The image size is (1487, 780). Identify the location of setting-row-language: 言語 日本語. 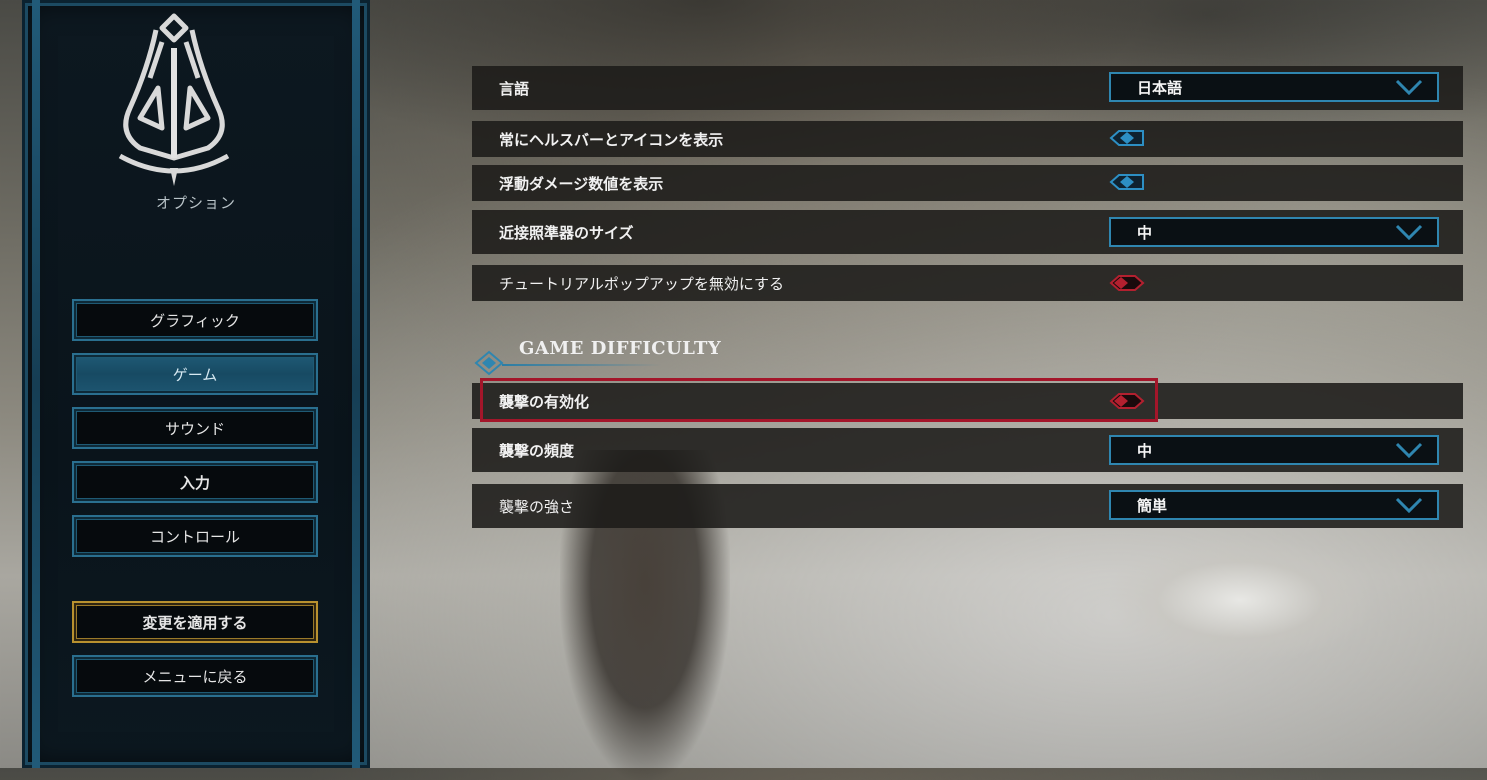
(967, 88).